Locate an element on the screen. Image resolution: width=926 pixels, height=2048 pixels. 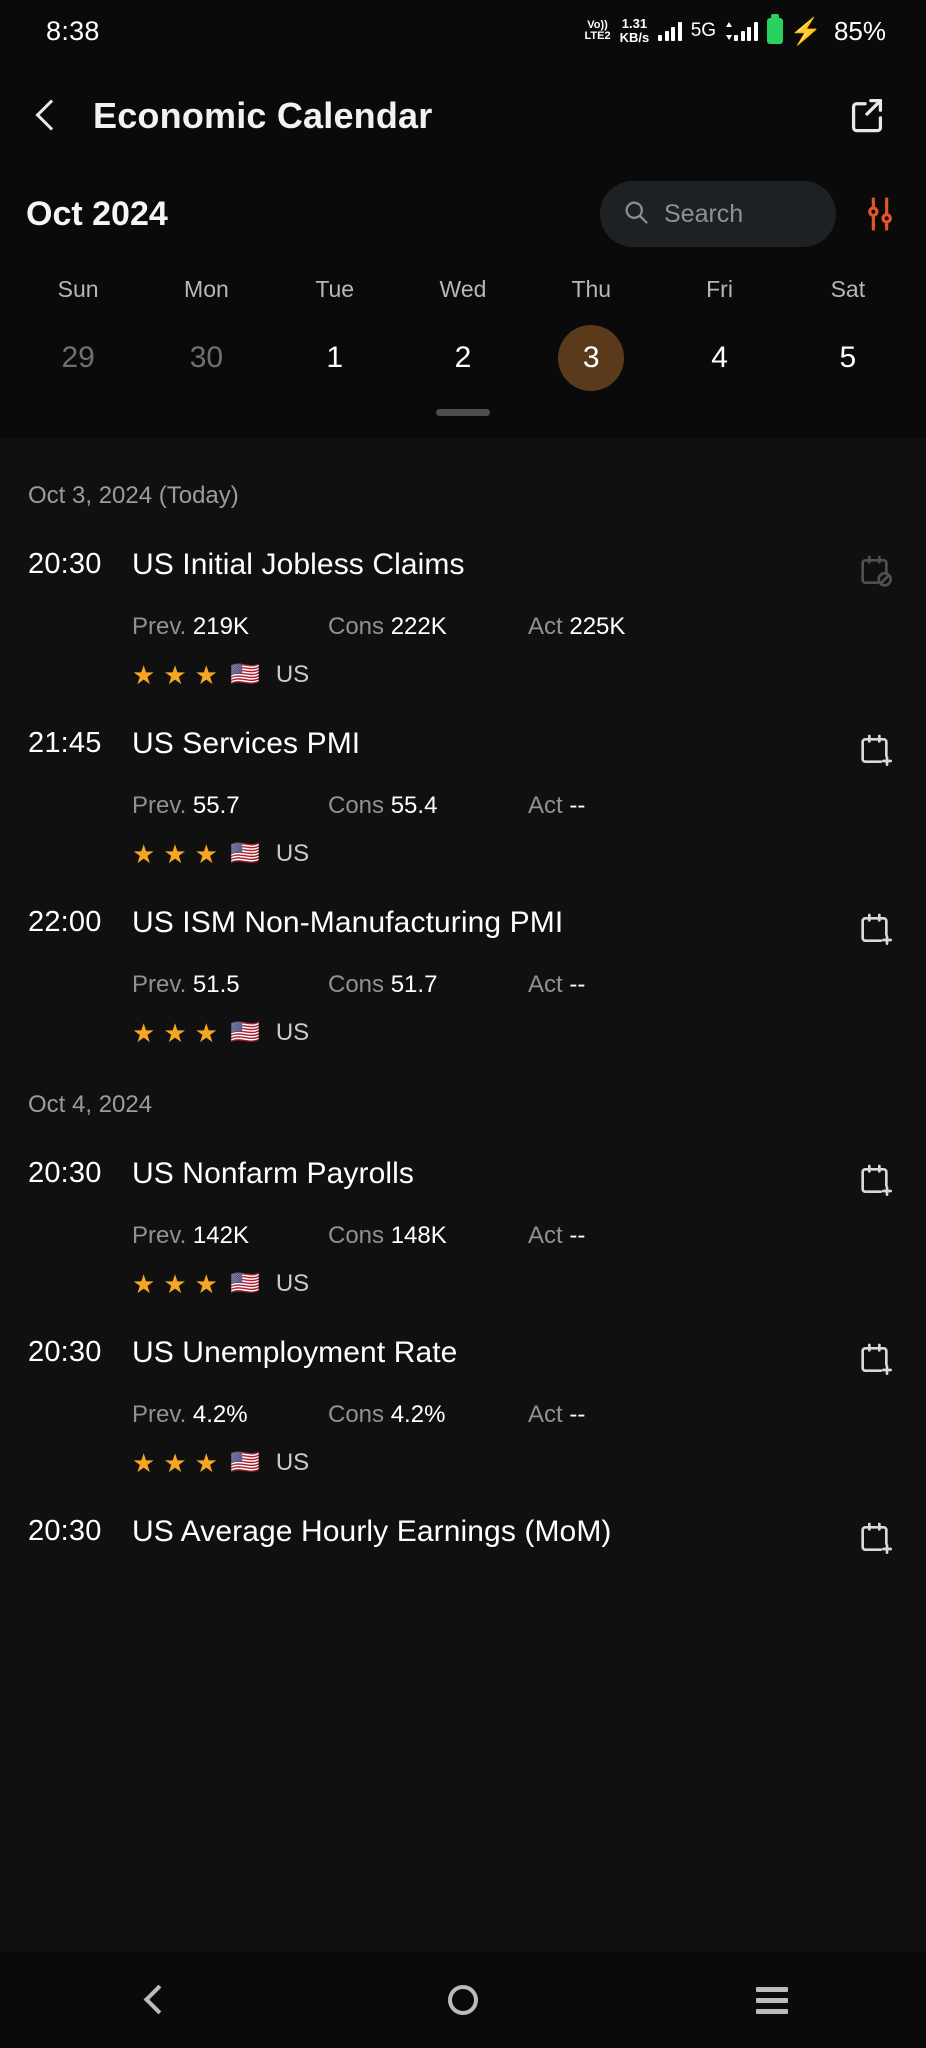
event-previous-value: Prev. 51.5 is located at coordinates (230, 985).